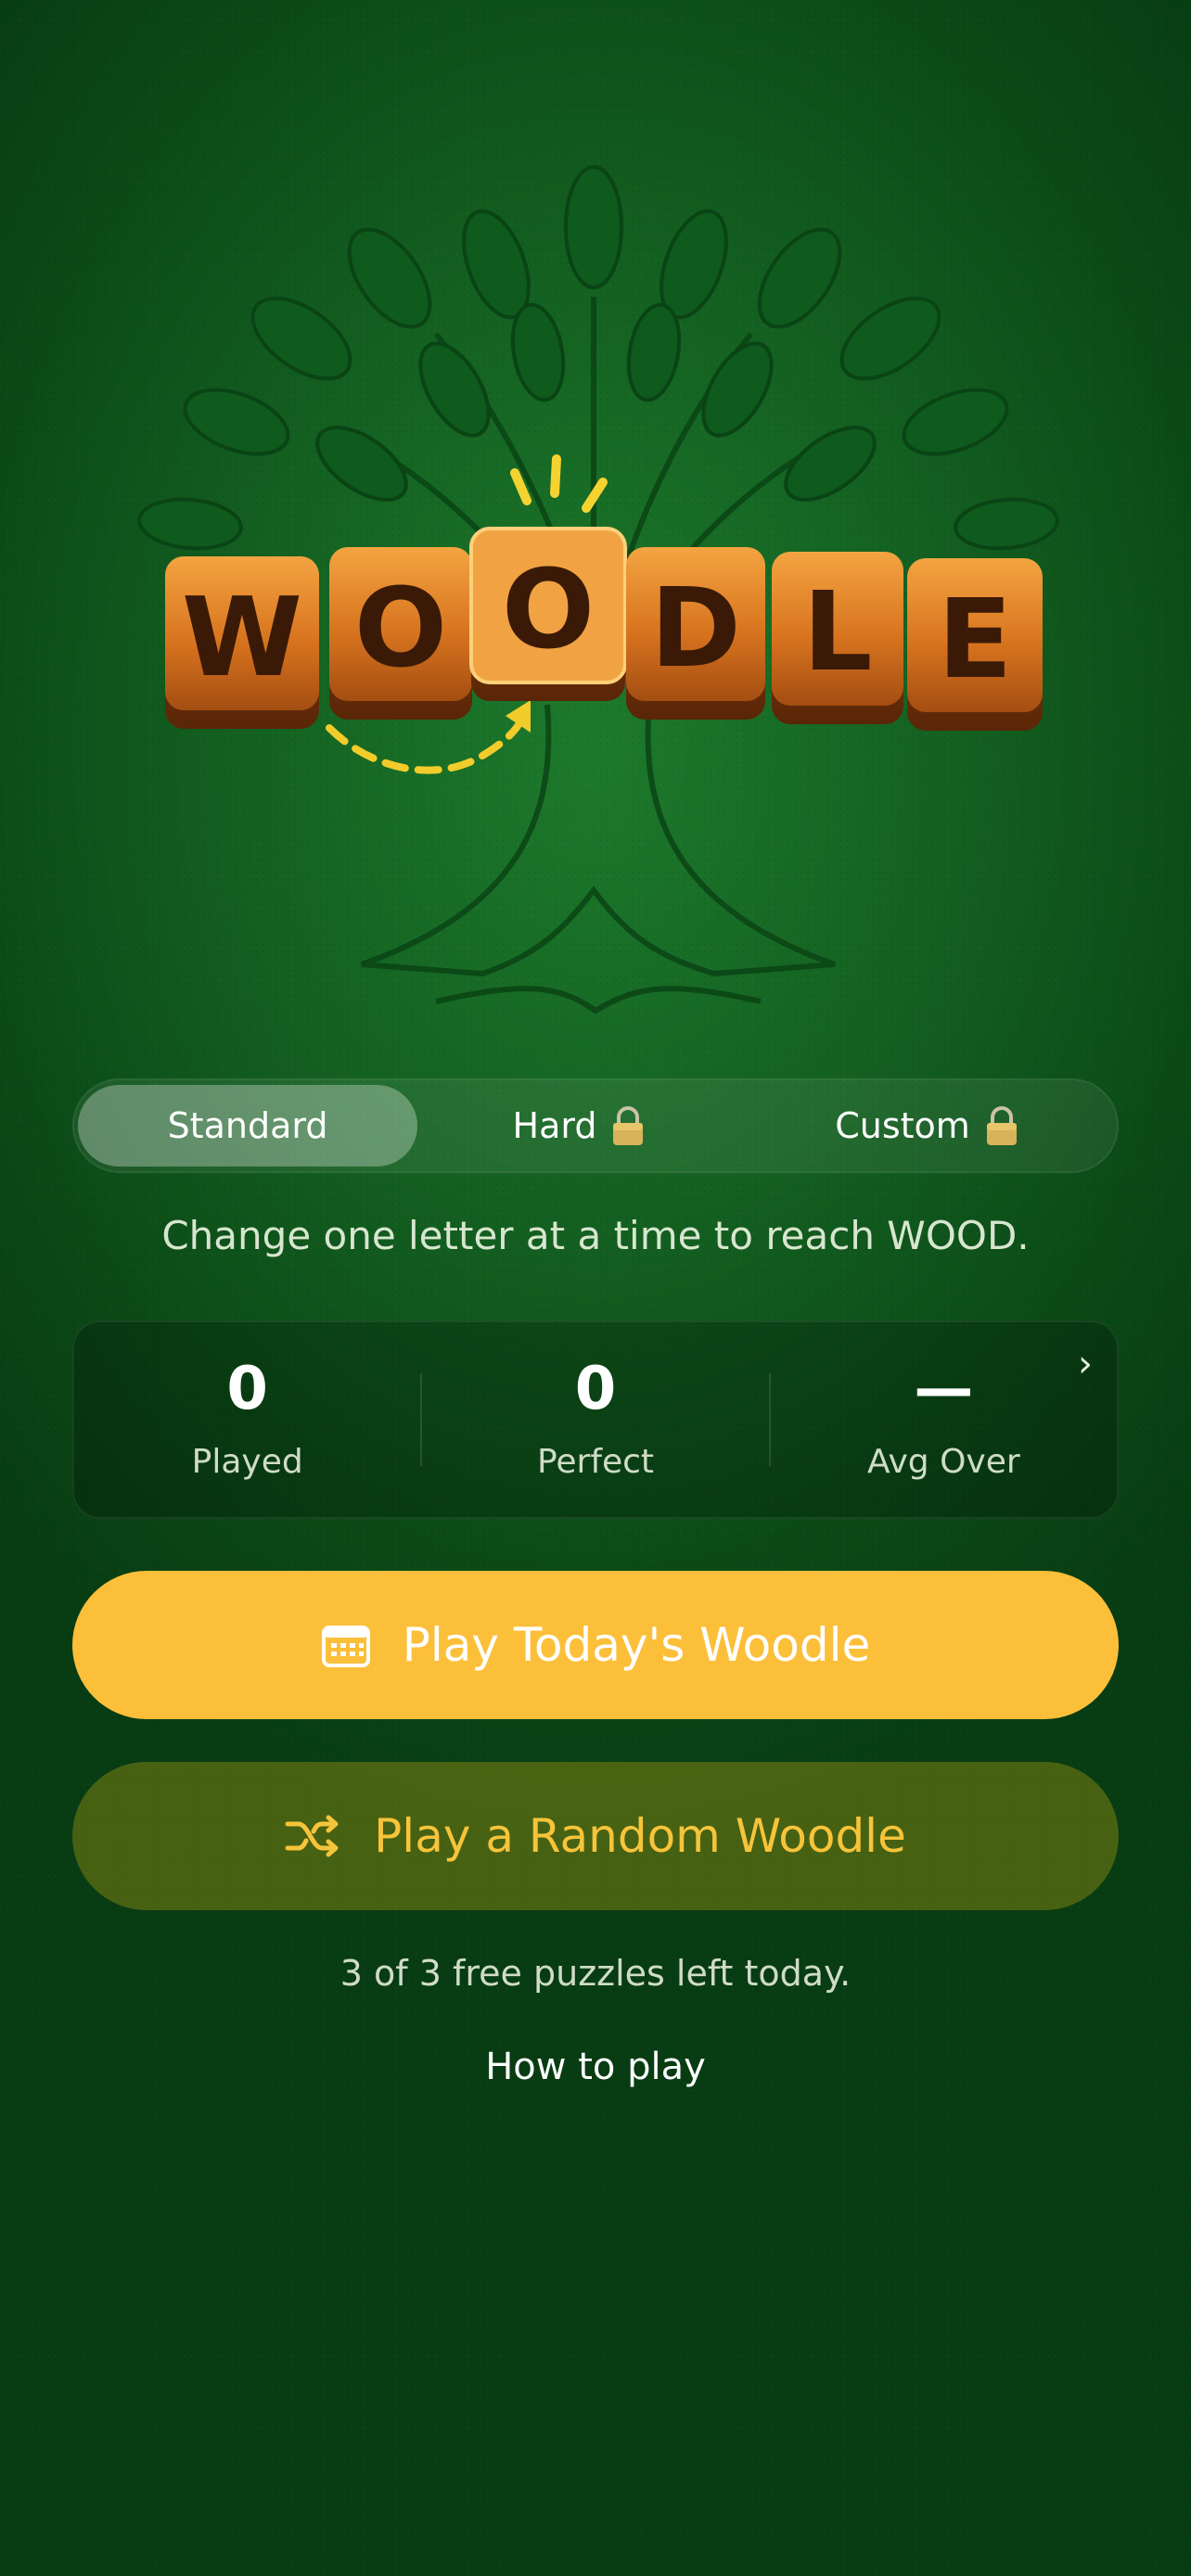 This screenshot has width=1191, height=2576. I want to click on tile-row: W O O D L E, so click(604, 629).